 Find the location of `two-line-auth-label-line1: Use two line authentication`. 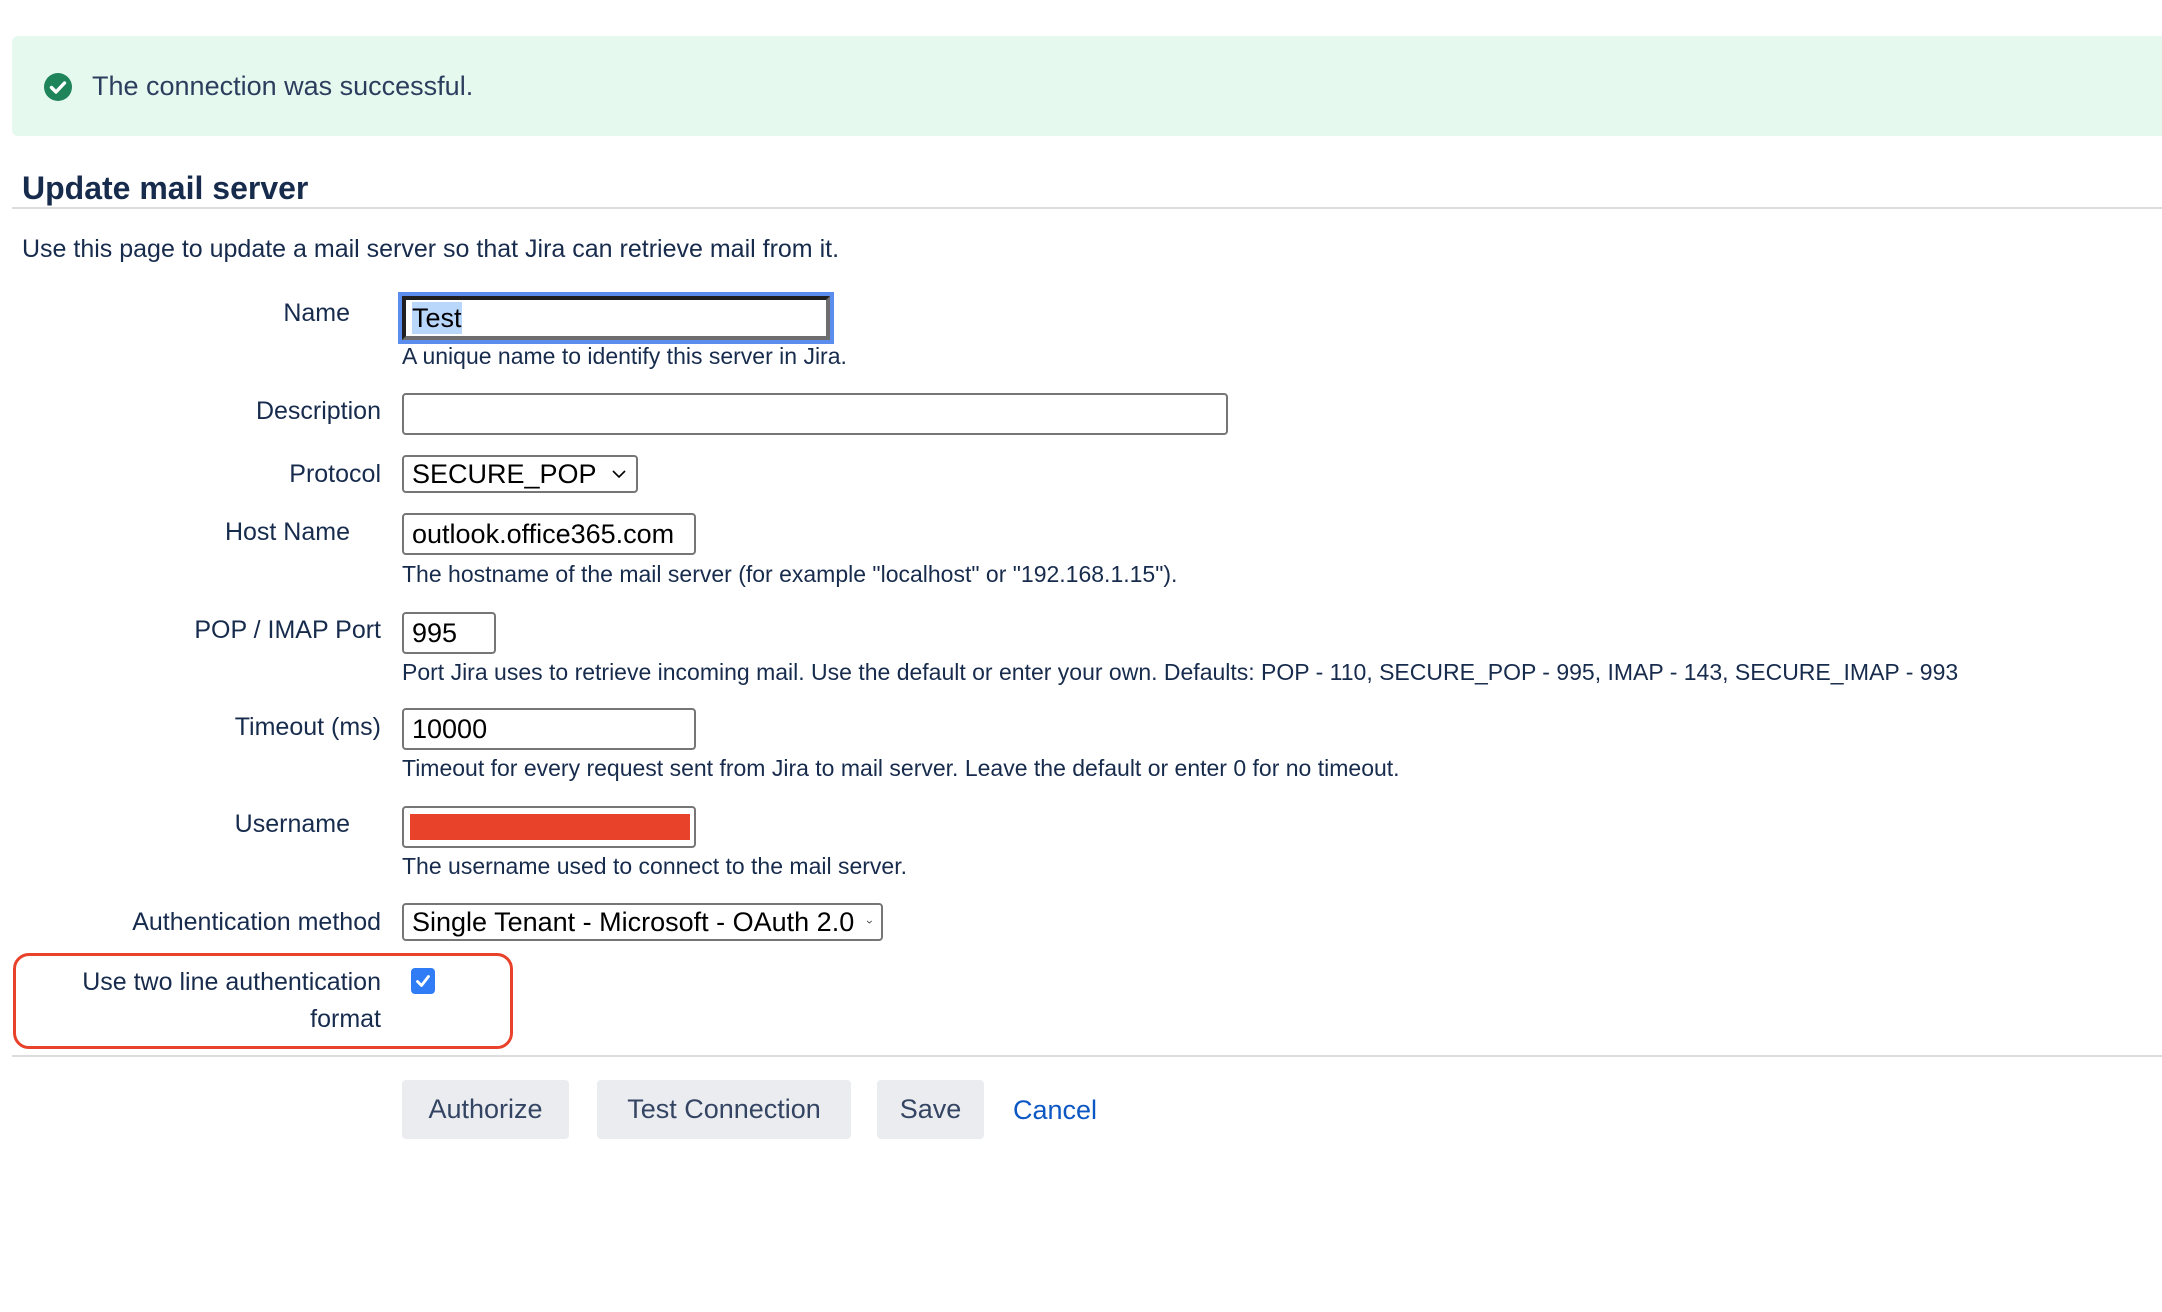

two-line-auth-label-line1: Use two line authentication is located at coordinates (231, 982).